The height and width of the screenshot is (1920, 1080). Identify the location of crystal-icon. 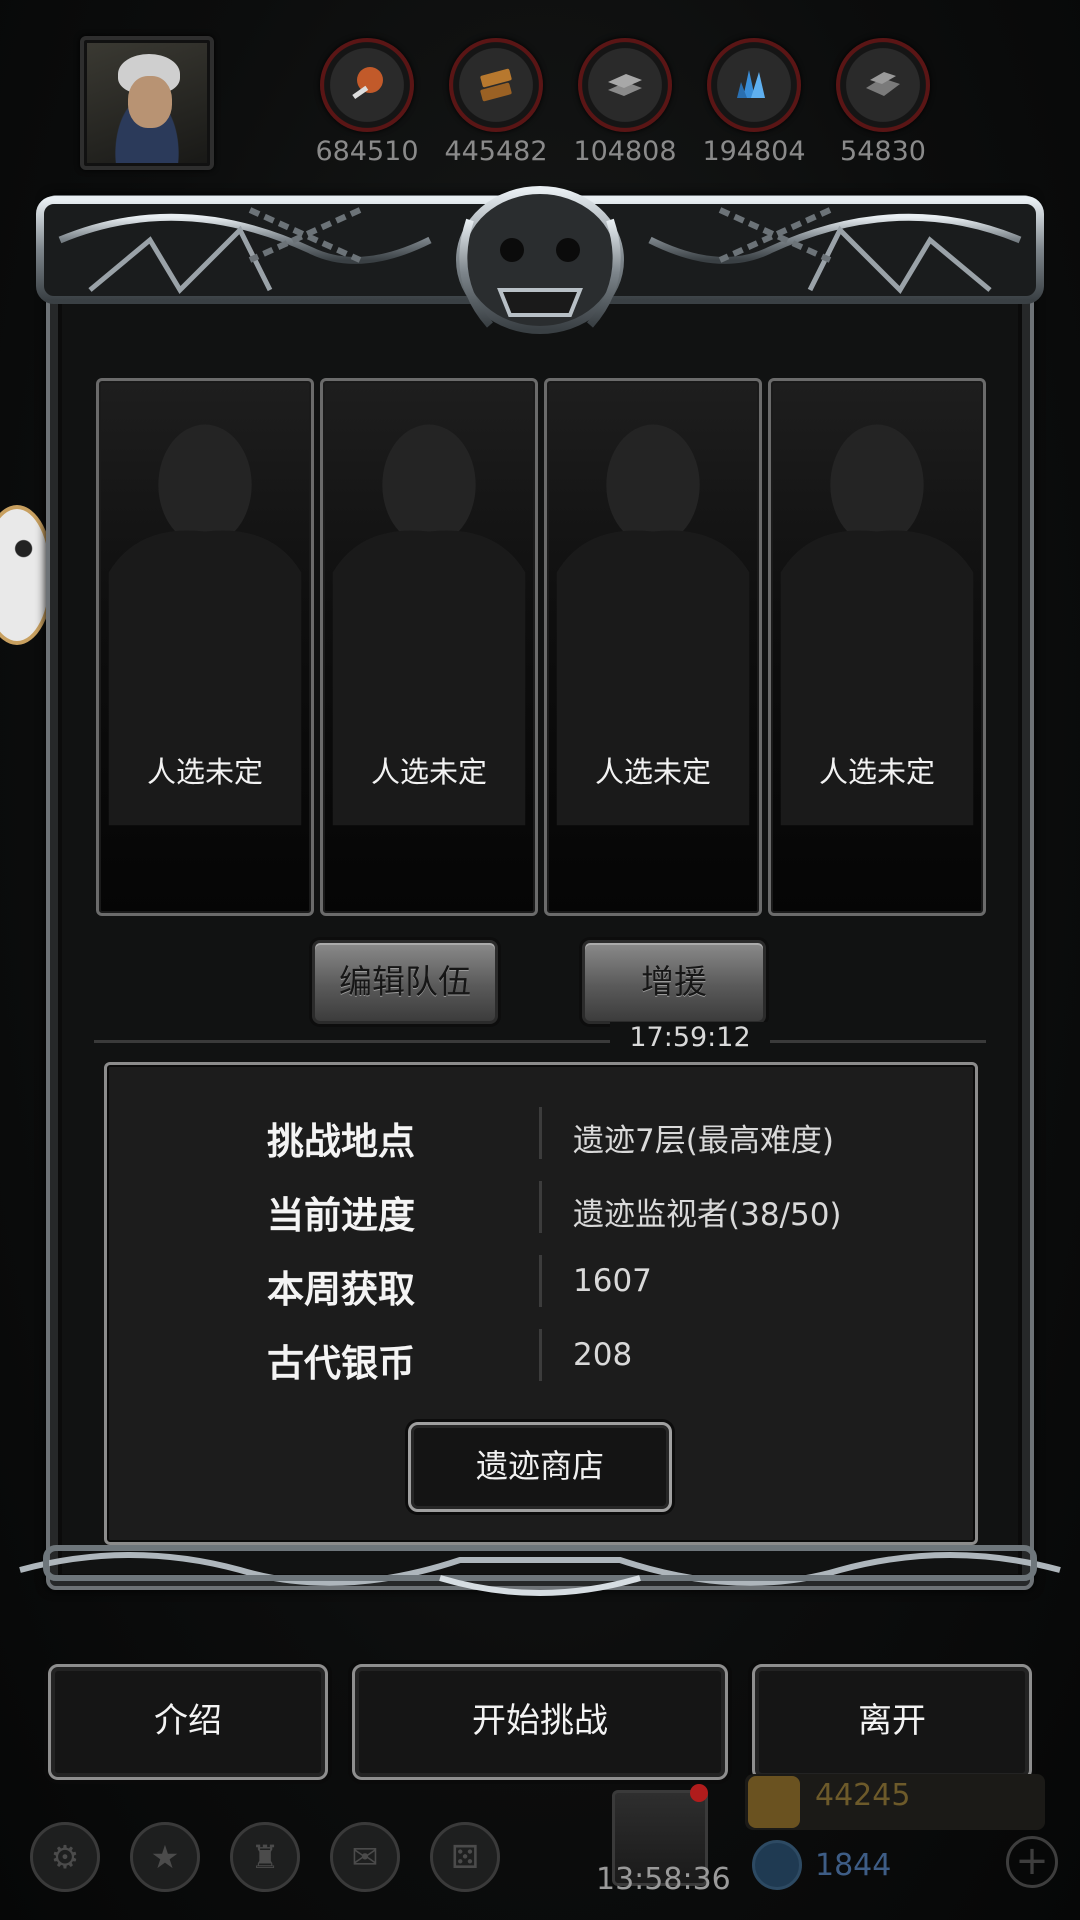
(754, 85).